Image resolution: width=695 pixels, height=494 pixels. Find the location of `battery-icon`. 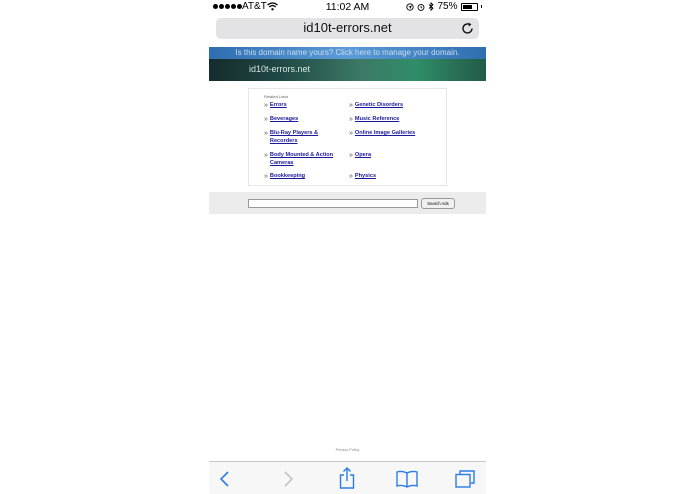

battery-icon is located at coordinates (469, 6).